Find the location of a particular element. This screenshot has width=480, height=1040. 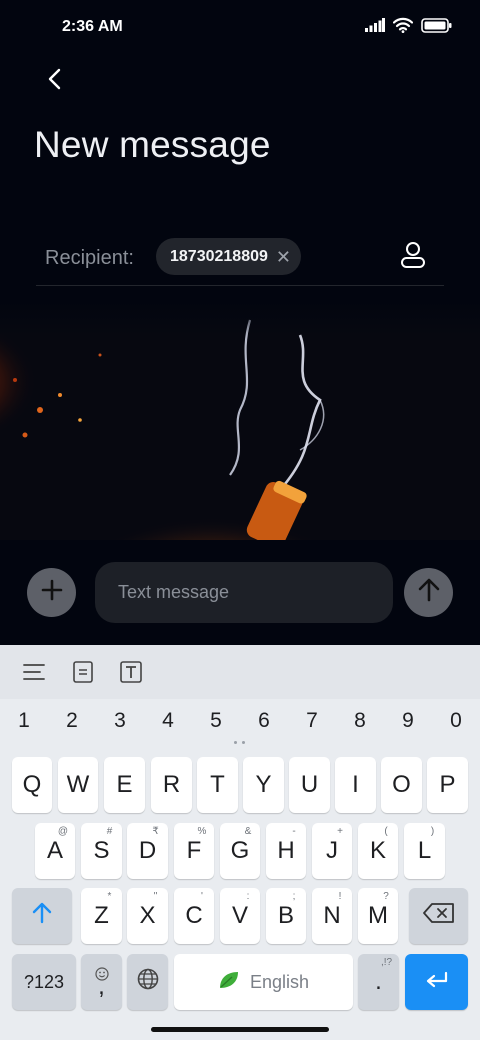

key-l: ) L is located at coordinates (424, 851).